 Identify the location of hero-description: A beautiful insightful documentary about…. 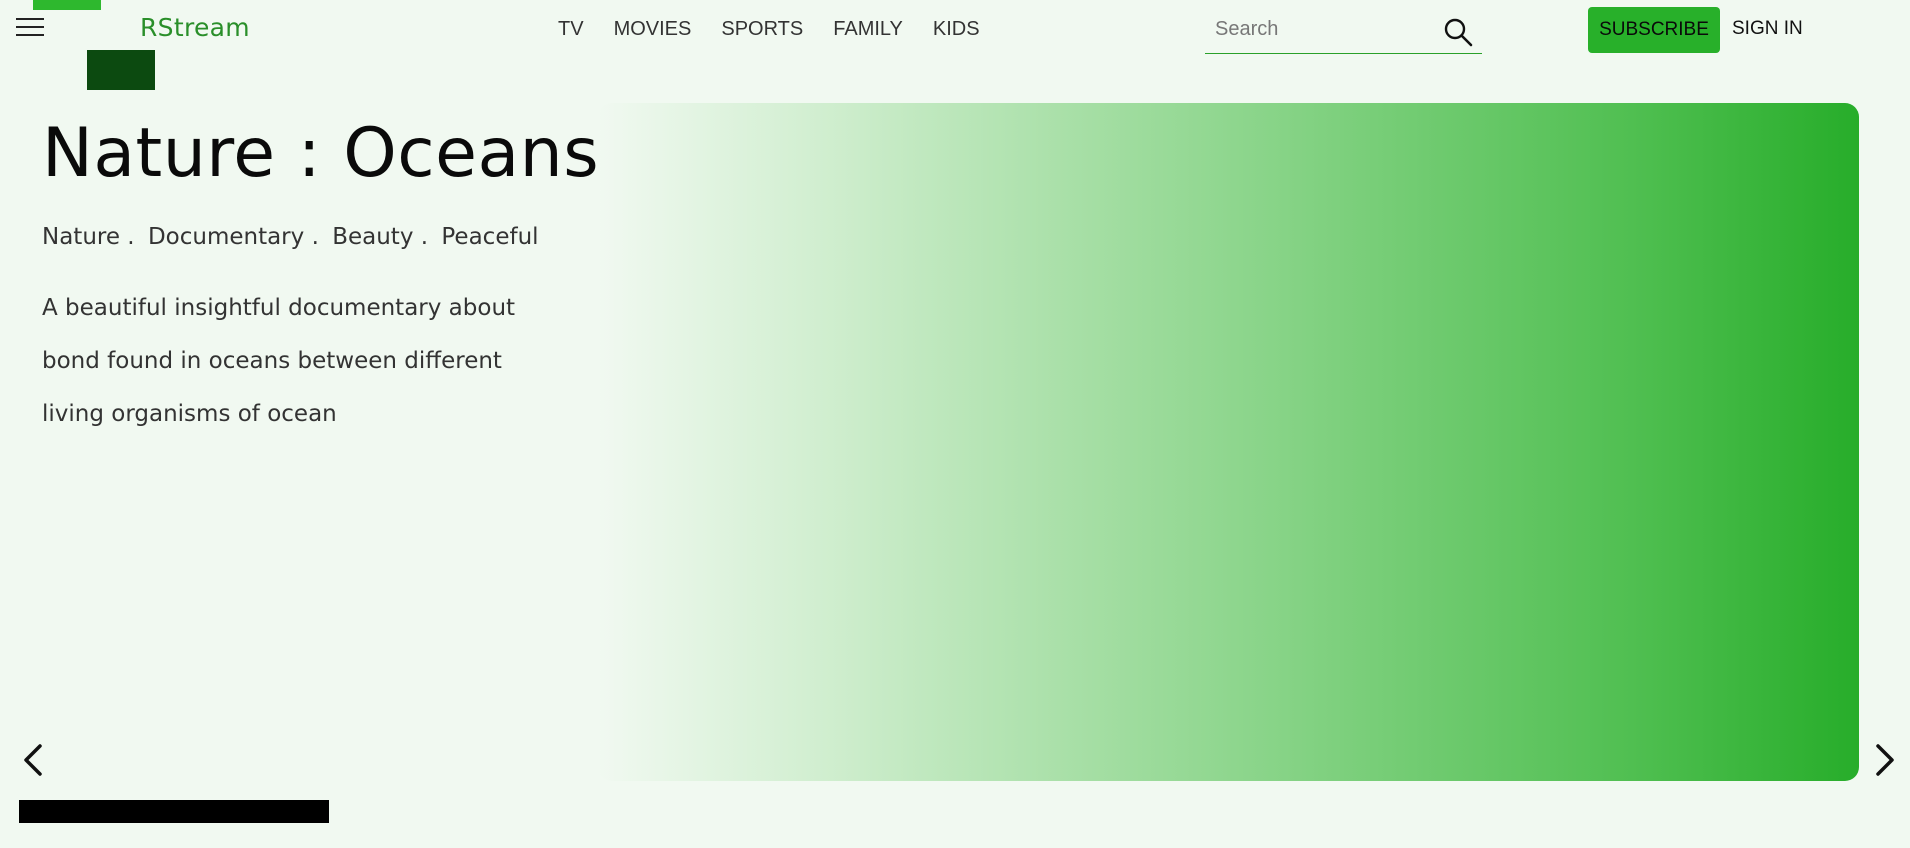
(292, 361).